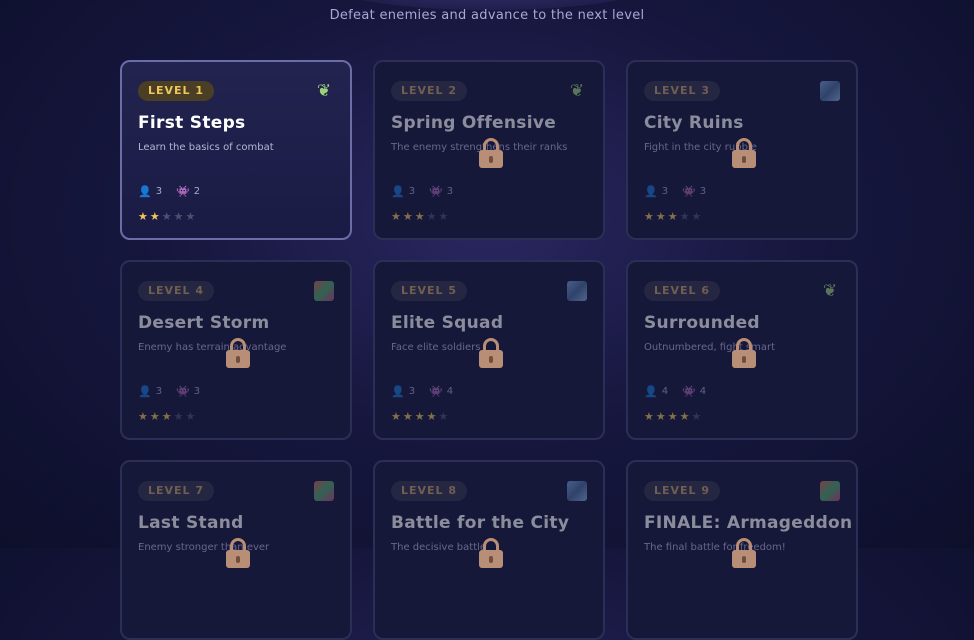  What do you see at coordinates (176, 491) in the screenshot?
I see `level-badge: LEVEL 7` at bounding box center [176, 491].